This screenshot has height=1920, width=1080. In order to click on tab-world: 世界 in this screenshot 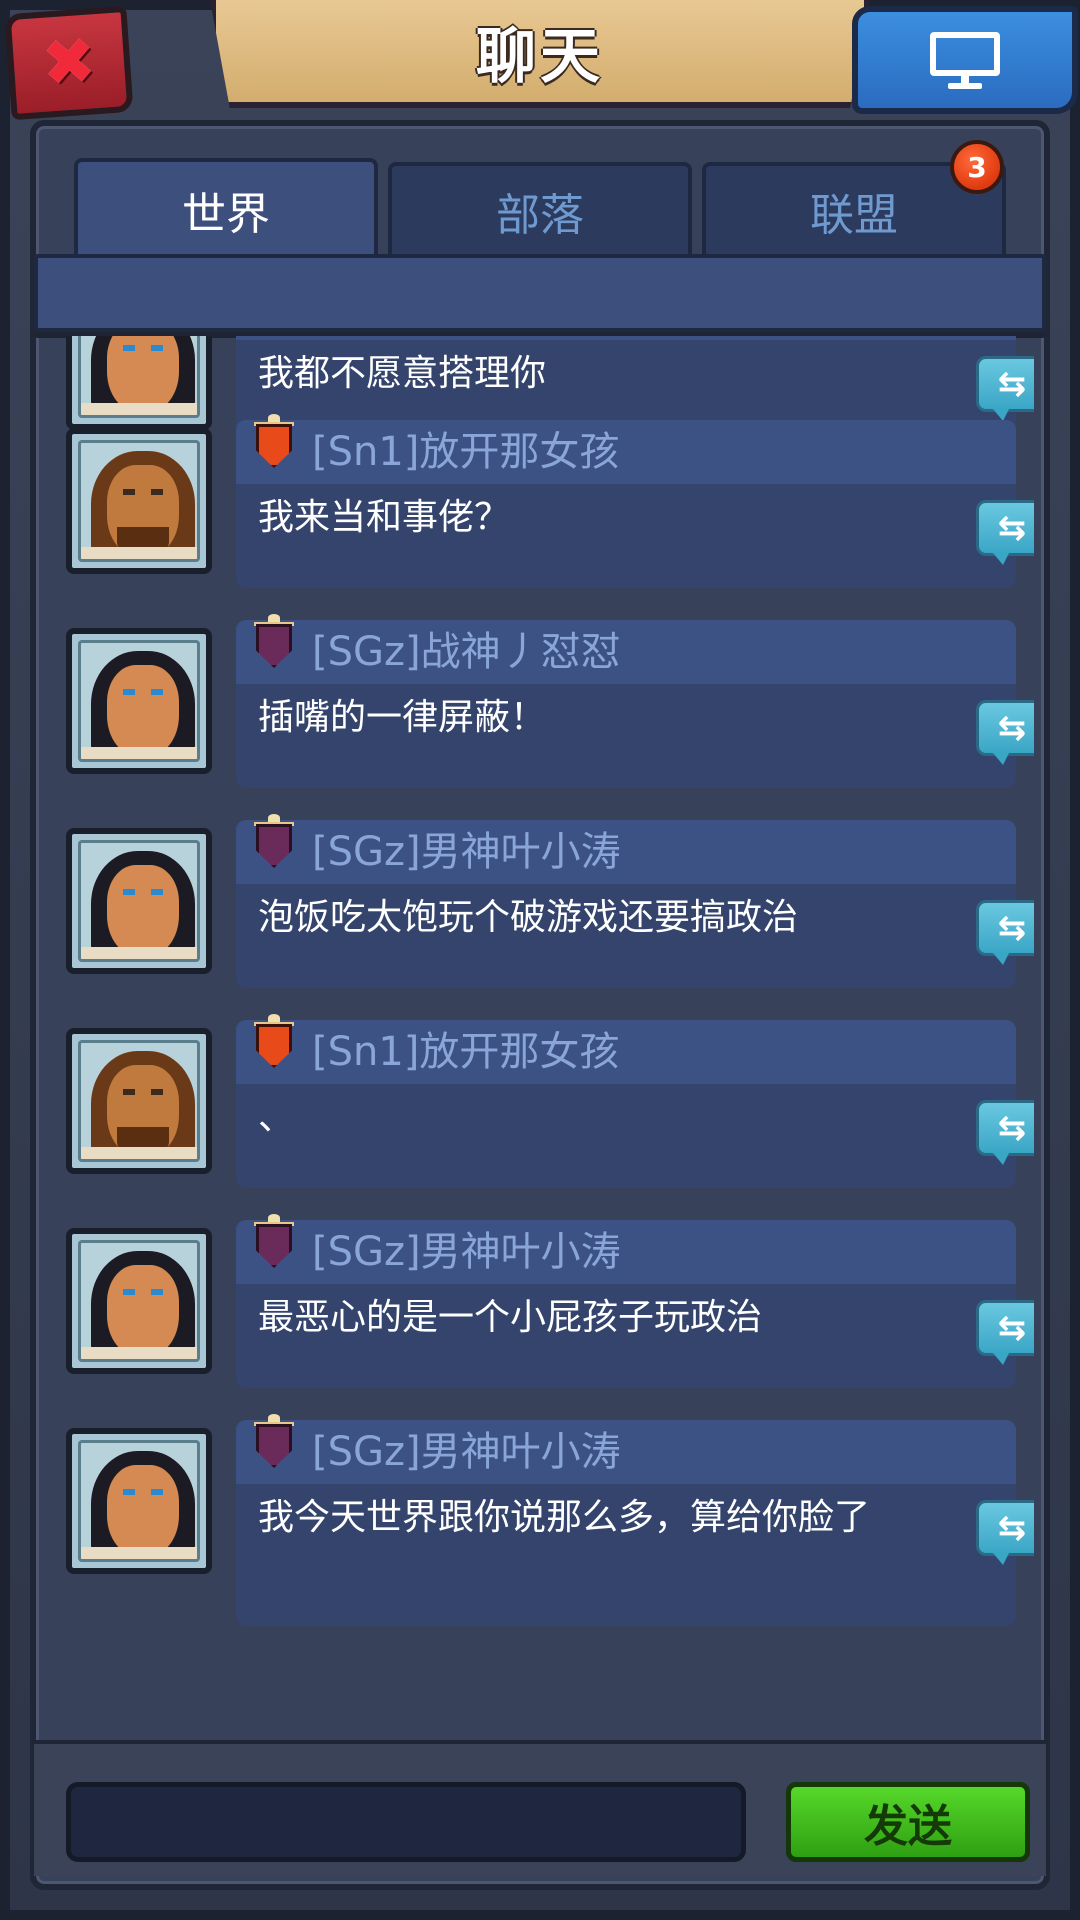, I will do `click(226, 208)`.